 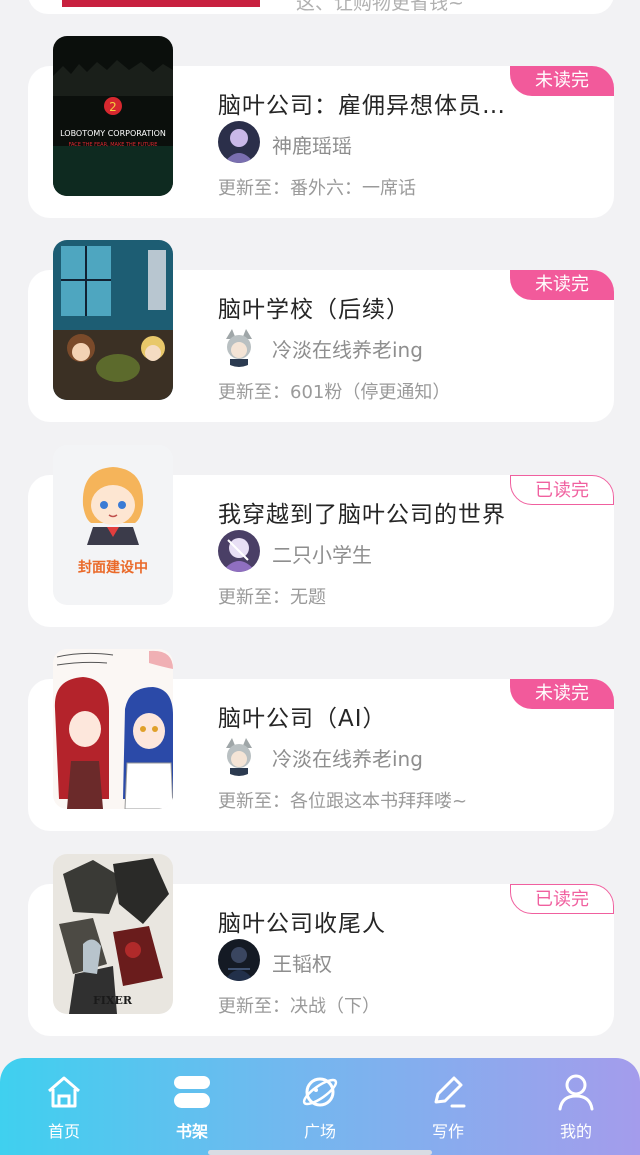 I want to click on tab-label: 书架, so click(x=191, y=1131).